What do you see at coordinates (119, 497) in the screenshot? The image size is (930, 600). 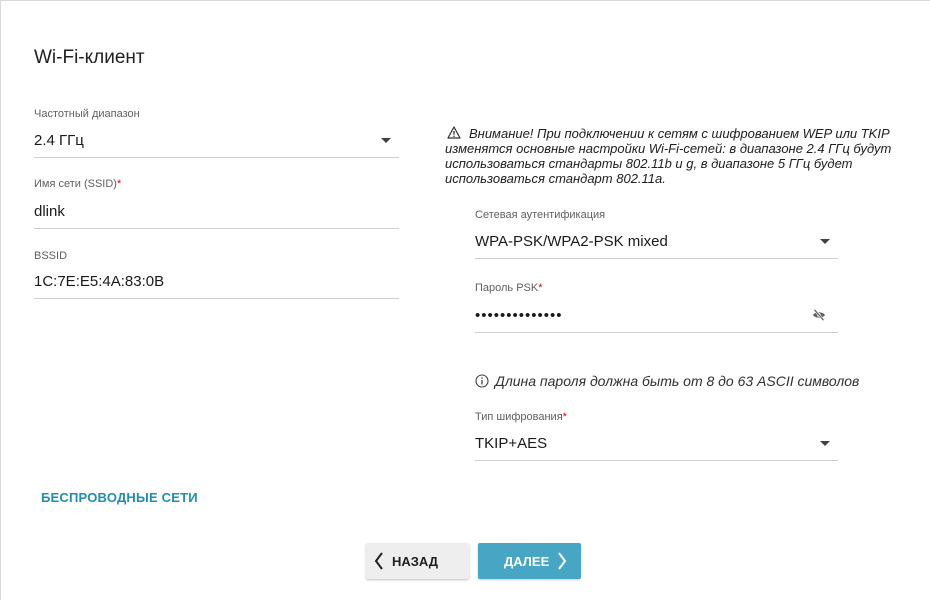 I see `wireless-networks-link: БЕСПРОВОДНЫЕ СЕТИ` at bounding box center [119, 497].